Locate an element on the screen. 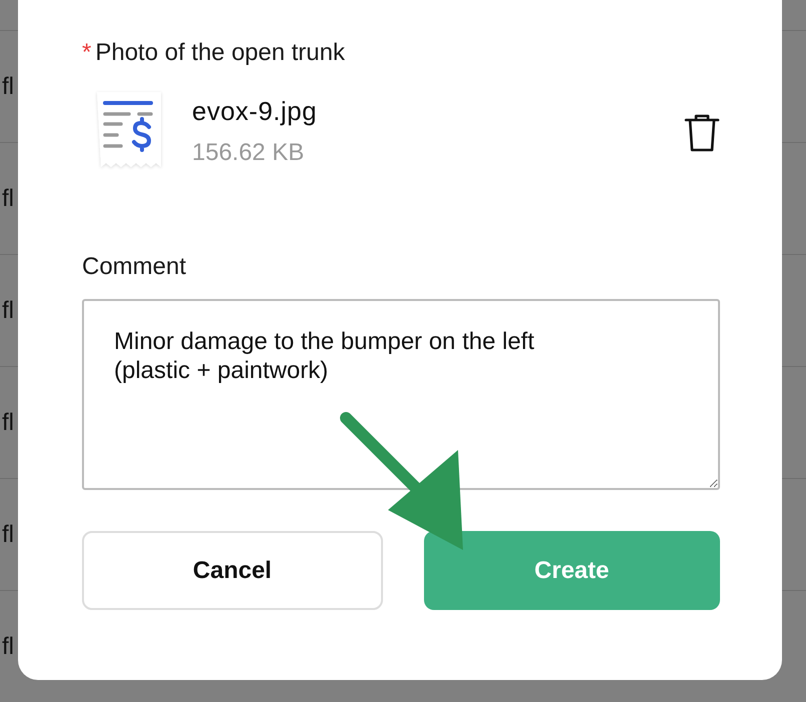 The width and height of the screenshot is (806, 702). required-mark: * is located at coordinates (87, 52).